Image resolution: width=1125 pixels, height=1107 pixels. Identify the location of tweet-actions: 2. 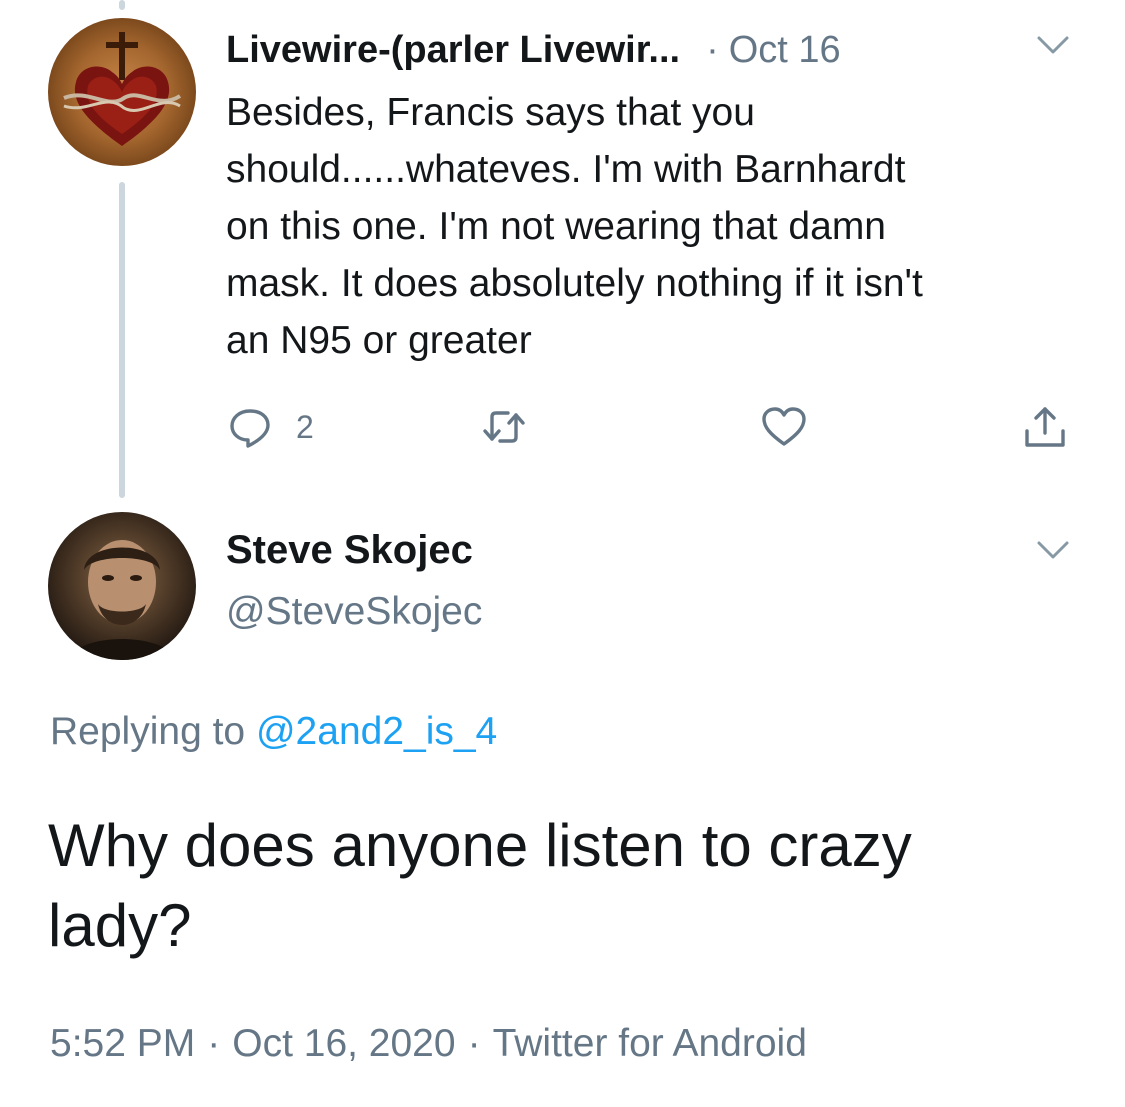
(656, 427).